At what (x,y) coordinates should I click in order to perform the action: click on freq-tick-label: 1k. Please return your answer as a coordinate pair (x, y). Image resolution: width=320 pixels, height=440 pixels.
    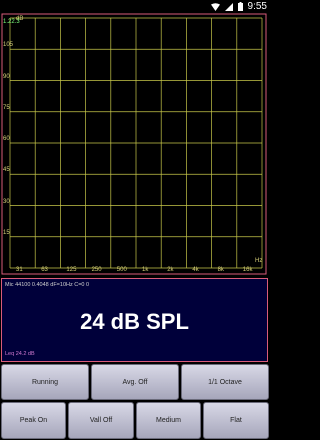
    Looking at the image, I should click on (145, 270).